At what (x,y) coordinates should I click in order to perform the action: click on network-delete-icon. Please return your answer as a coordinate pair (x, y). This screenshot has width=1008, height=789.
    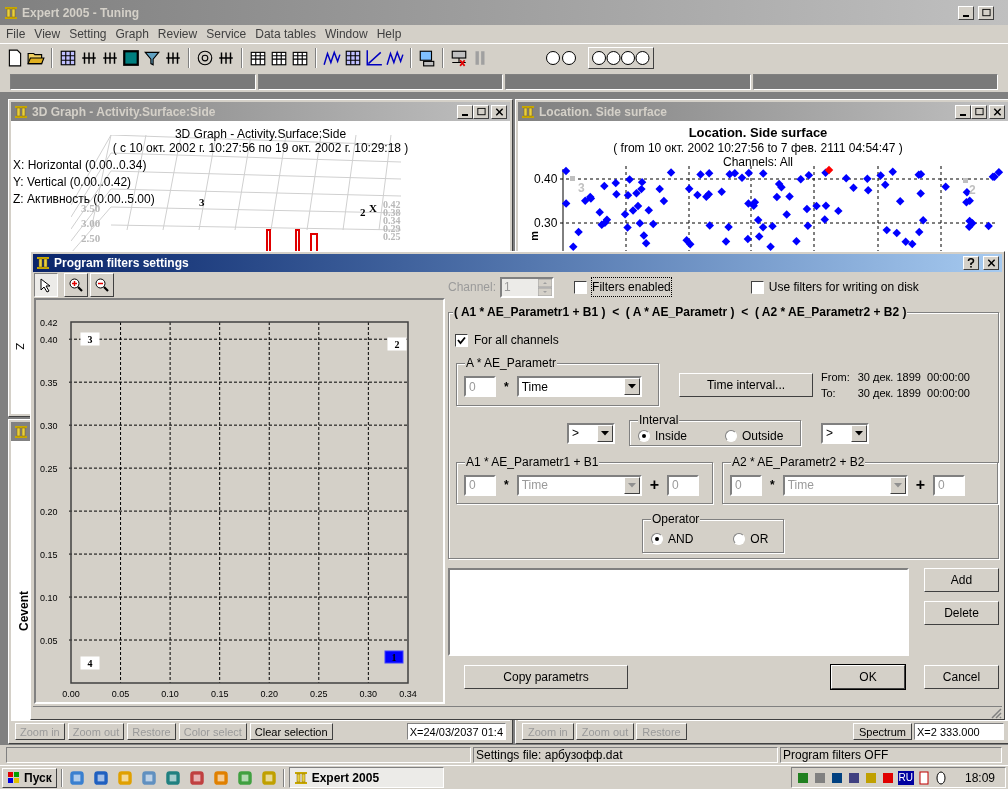
    Looking at the image, I should click on (459, 57).